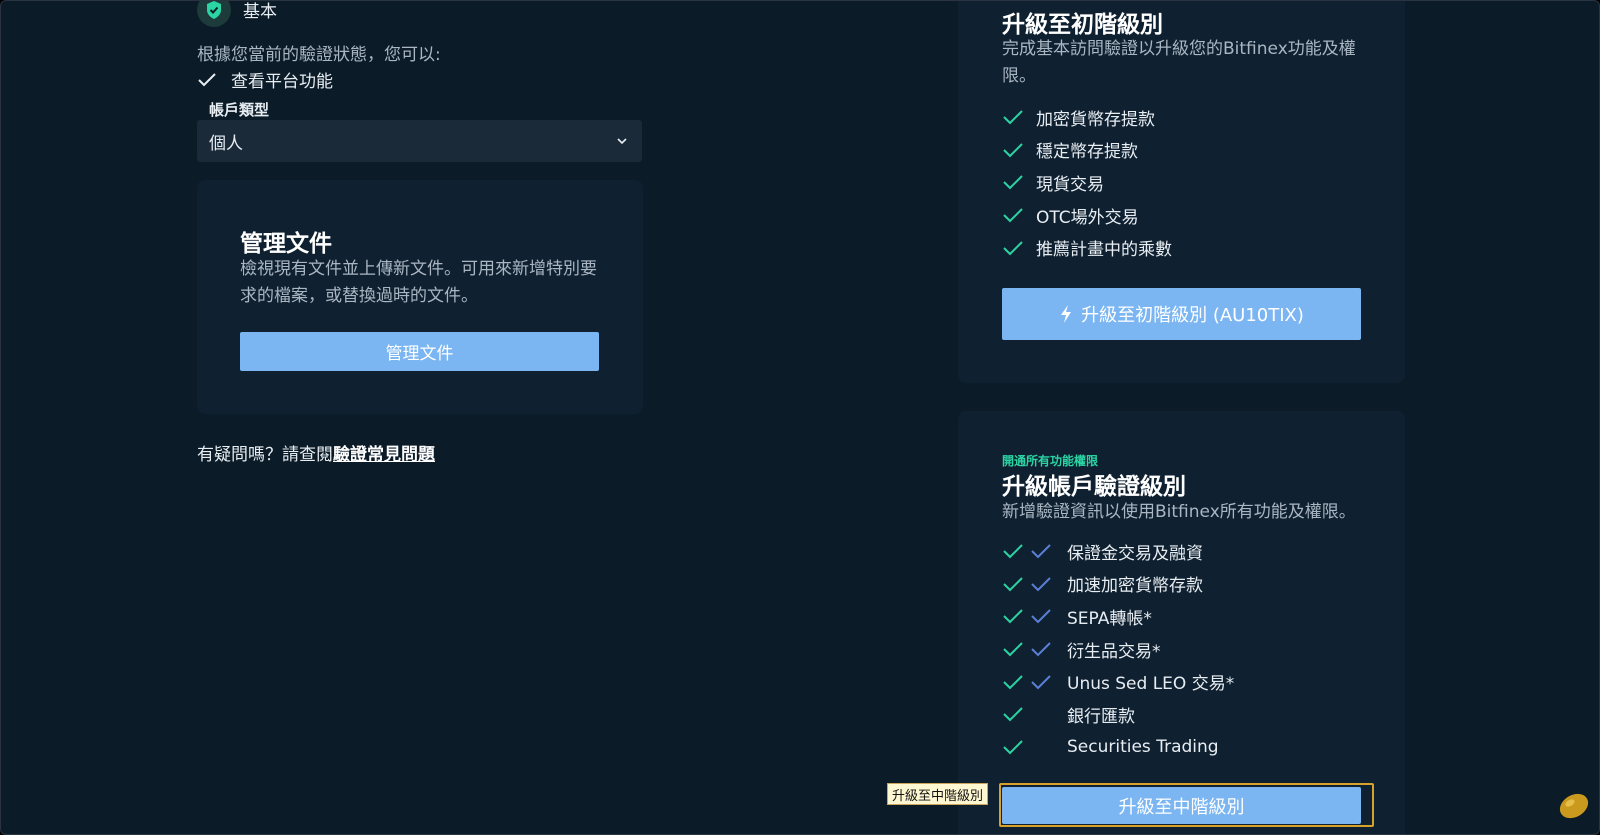  What do you see at coordinates (1070, 184) in the screenshot?
I see `feature-label: 現貨交易` at bounding box center [1070, 184].